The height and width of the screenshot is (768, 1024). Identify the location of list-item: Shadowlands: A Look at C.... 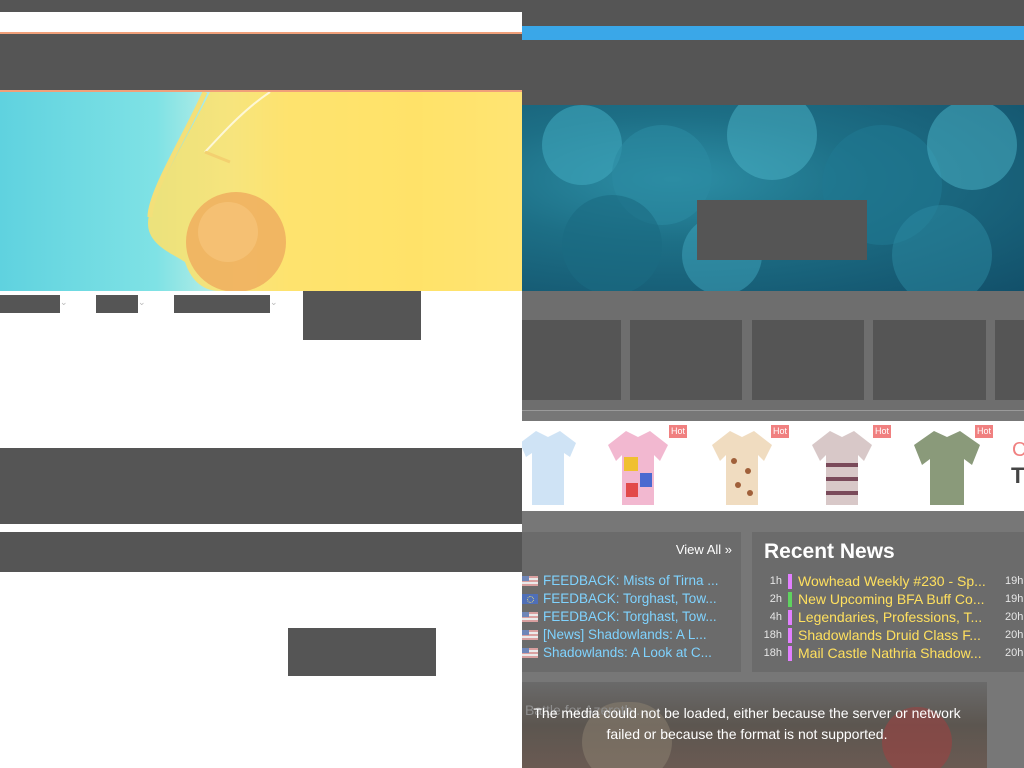
(620, 653).